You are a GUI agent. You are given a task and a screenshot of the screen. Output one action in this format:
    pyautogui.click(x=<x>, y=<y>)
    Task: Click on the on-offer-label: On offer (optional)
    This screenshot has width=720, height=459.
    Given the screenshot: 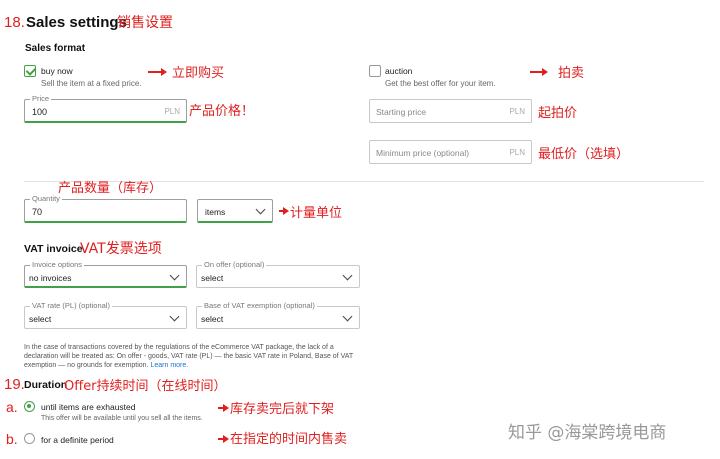 What is the action you would take?
    pyautogui.click(x=234, y=264)
    